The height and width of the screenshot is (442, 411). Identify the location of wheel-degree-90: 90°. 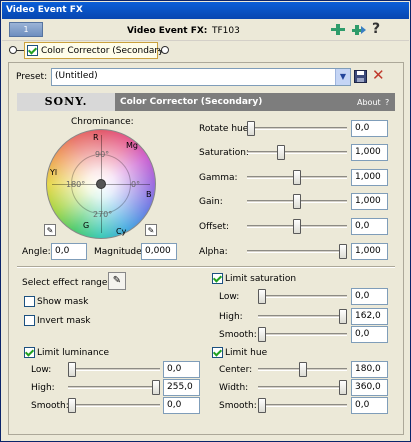
(102, 154).